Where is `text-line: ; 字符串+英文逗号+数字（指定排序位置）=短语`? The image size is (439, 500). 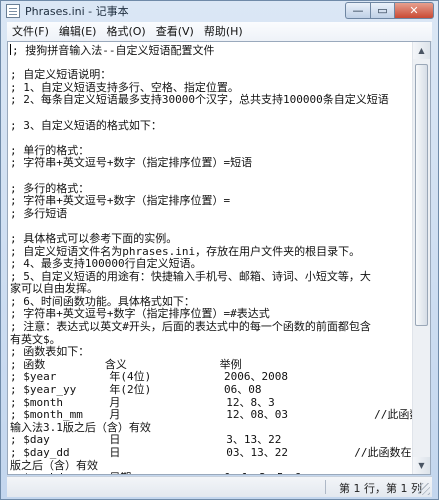 text-line: ; 字符串+英文逗号+数字（指定排序位置）=短语 is located at coordinates (131, 163).